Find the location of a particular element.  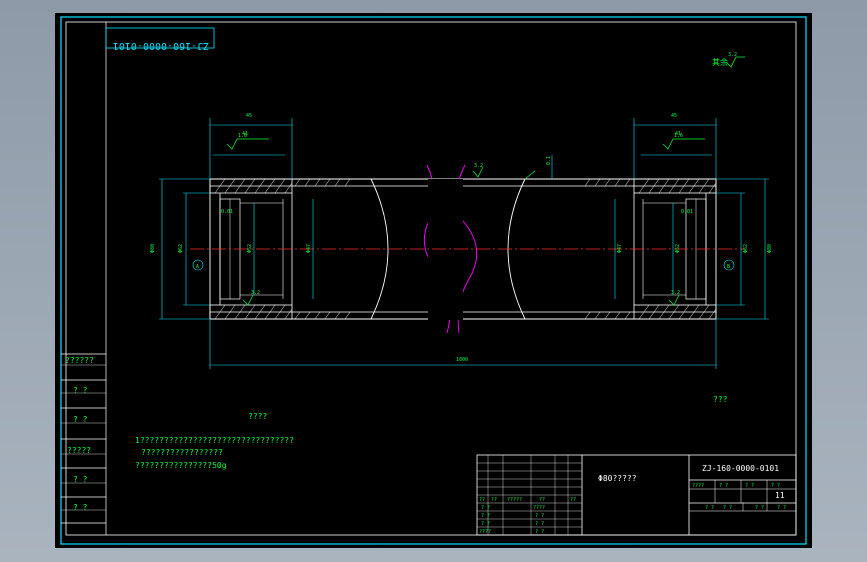

tb-bottom-2: ? ? is located at coordinates (727, 508).